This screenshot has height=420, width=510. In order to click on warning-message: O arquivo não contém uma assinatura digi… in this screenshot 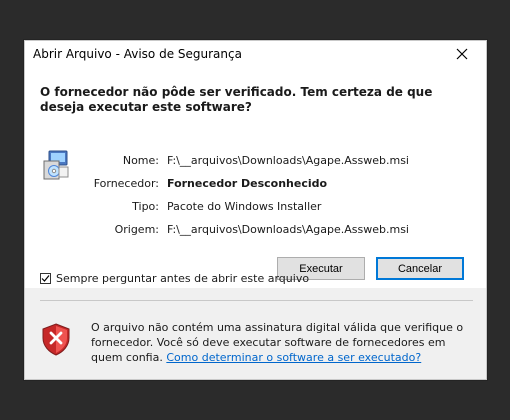, I will do `click(281, 342)`.